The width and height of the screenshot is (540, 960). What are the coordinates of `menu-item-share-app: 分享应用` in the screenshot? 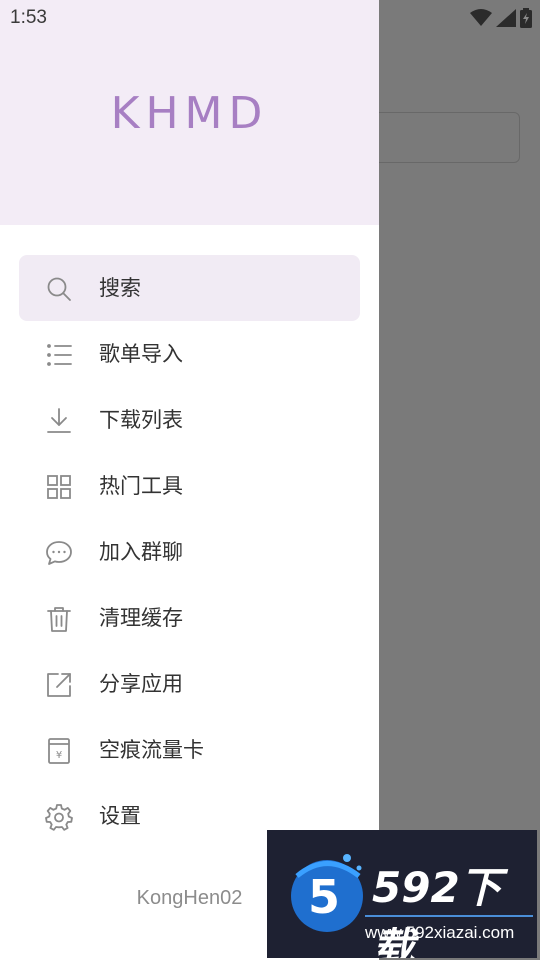 It's located at (189, 684).